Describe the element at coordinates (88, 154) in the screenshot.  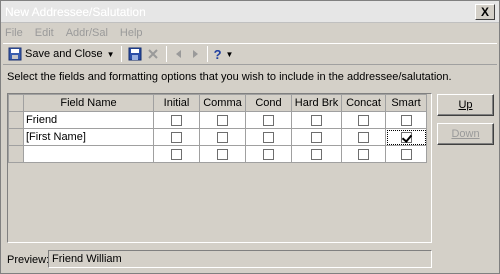
I see `field-name-cell` at that location.